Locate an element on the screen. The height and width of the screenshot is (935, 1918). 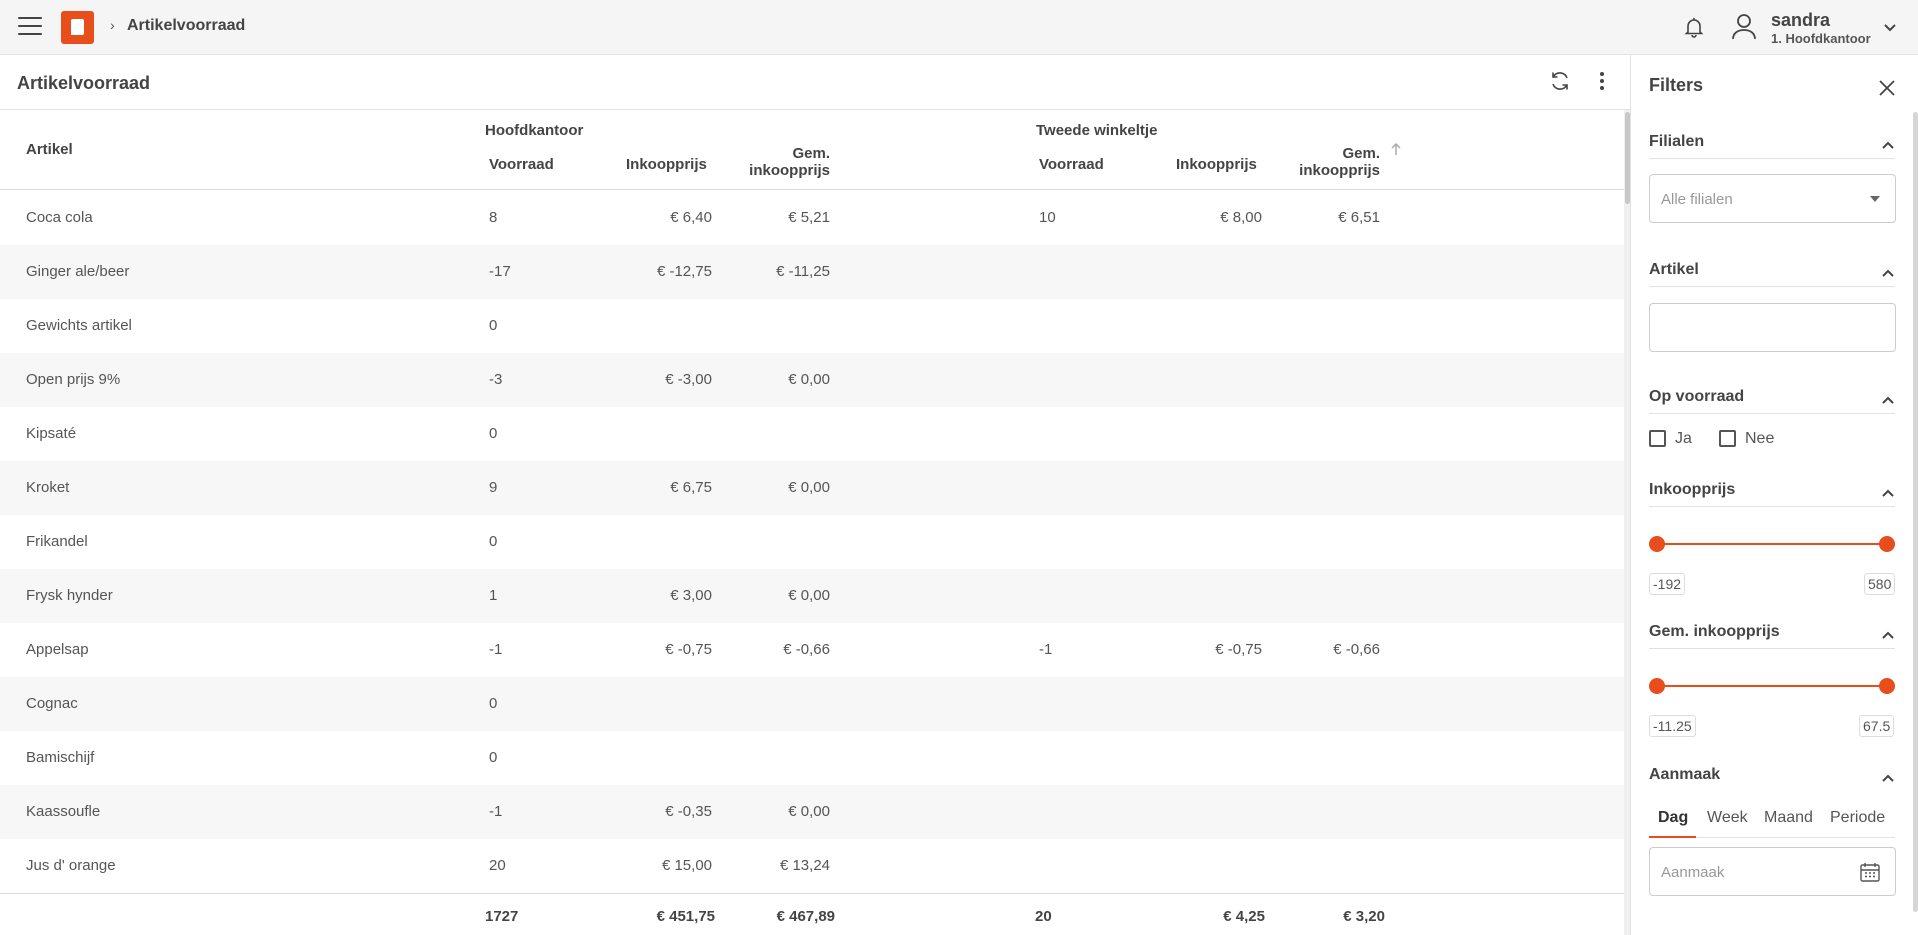
table-row: Jus d' orange 20 € 15,00 € 13,24 is located at coordinates (812, 866).